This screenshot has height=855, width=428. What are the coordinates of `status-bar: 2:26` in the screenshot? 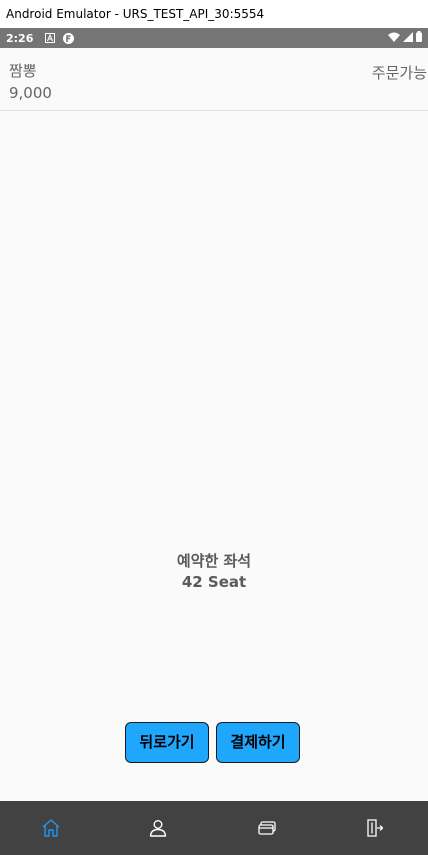 It's located at (214, 38).